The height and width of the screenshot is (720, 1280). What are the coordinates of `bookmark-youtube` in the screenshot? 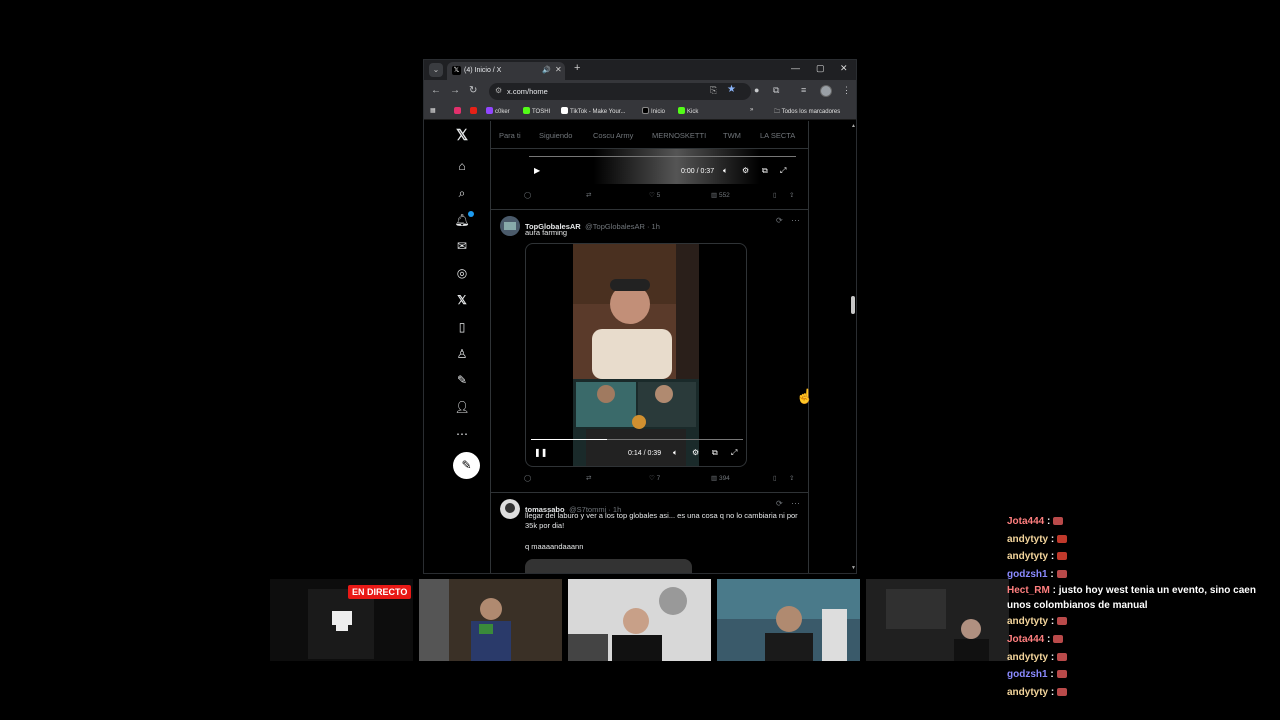 It's located at (474, 111).